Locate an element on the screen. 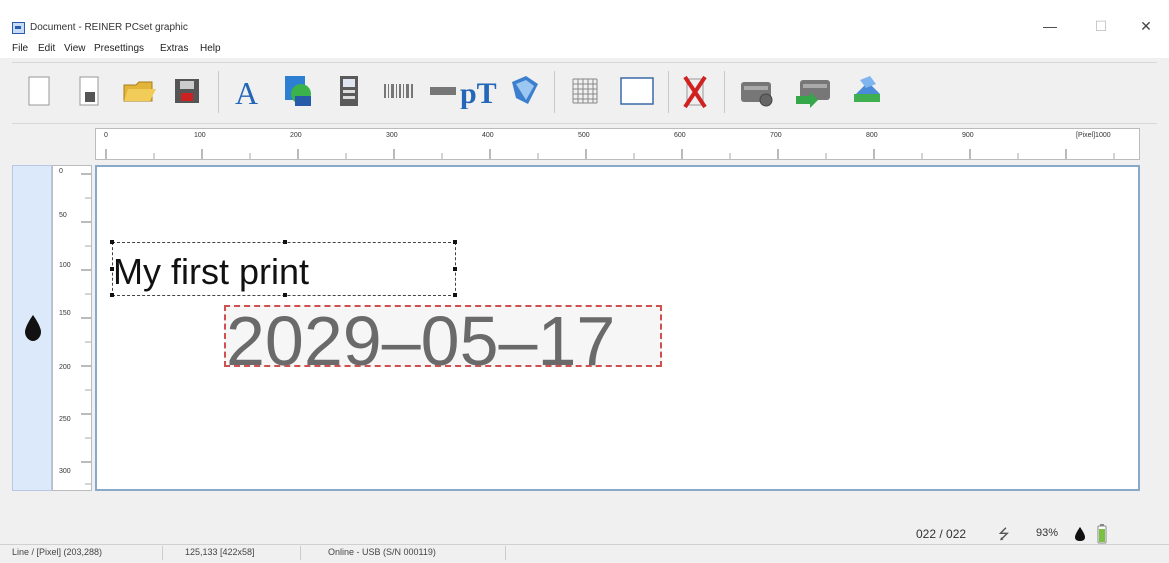 This screenshot has height=563, width=1169. menu-bar: File Edit View Presettings Extras Help is located at coordinates (584, 49).